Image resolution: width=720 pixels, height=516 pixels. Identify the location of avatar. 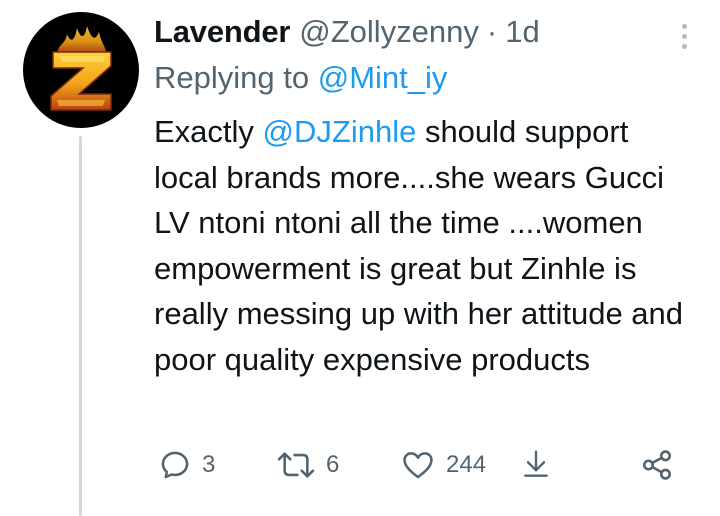
(81, 70).